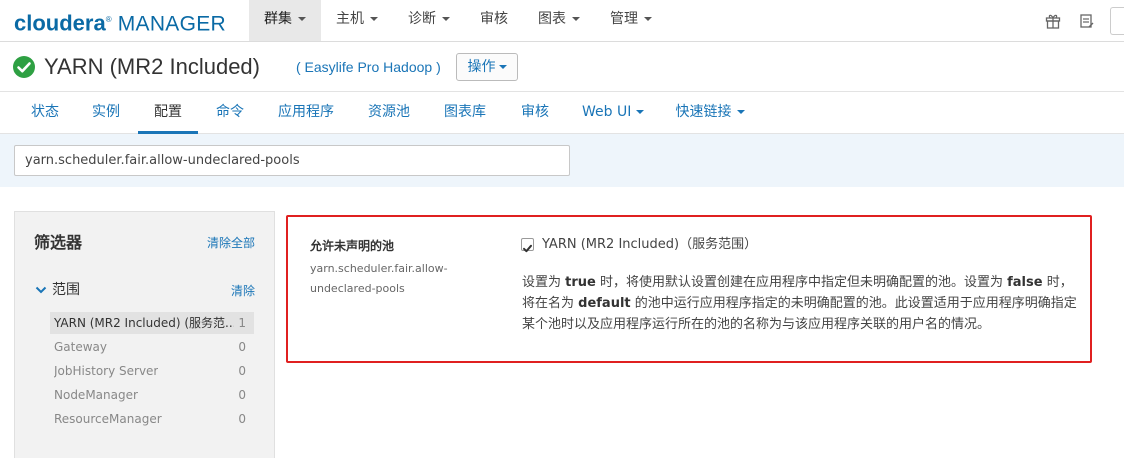  I want to click on tab-web-ui: Web UI, so click(613, 113).